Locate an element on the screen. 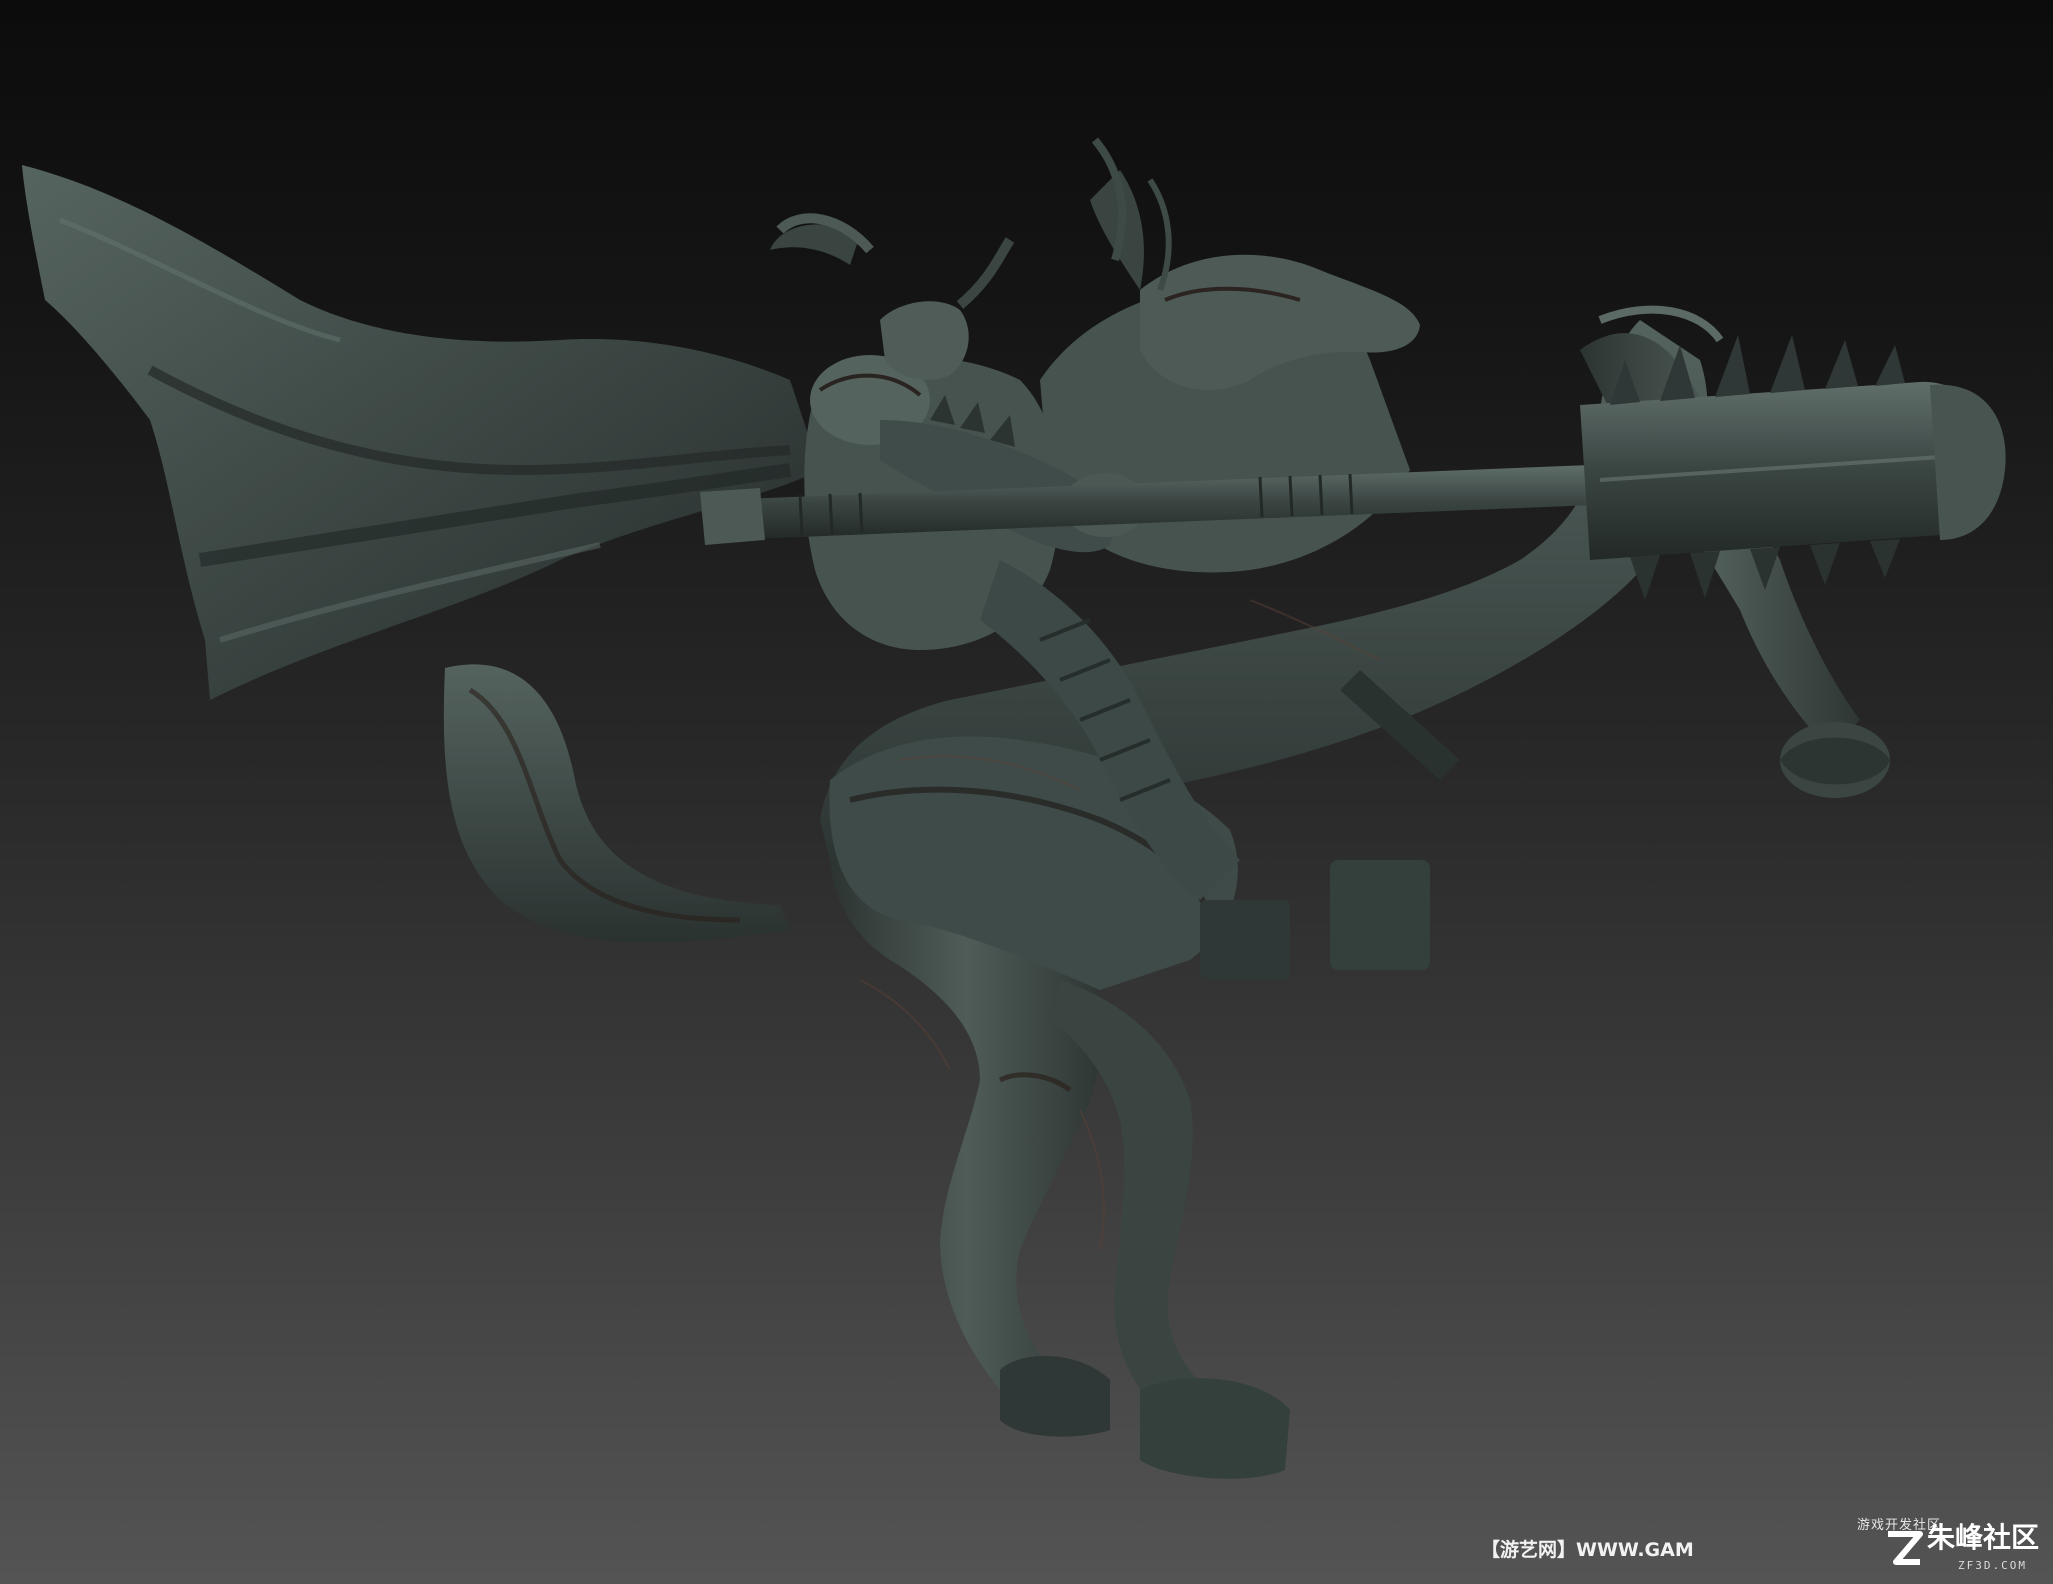  watermark-site-text: 【游艺网】WWW.GAM is located at coordinates (1587, 1550).